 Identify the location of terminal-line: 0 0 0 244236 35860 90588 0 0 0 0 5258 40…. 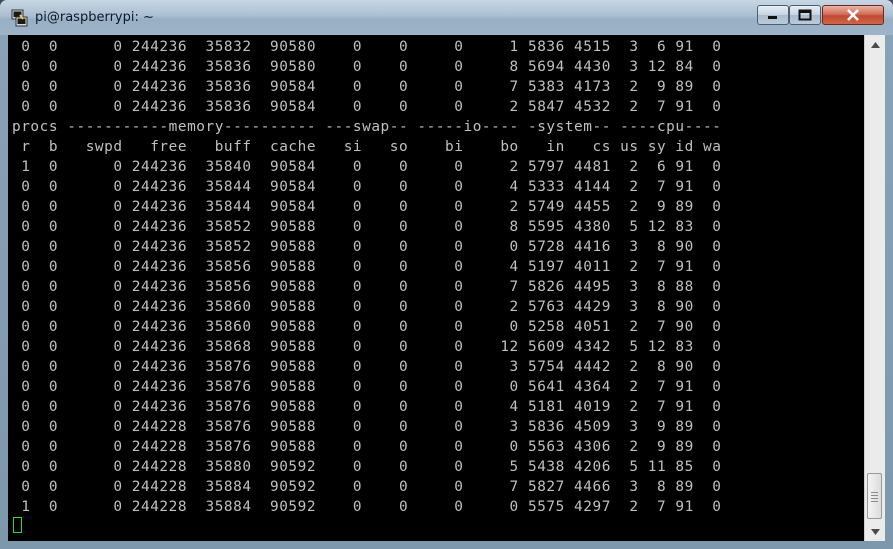
(367, 327).